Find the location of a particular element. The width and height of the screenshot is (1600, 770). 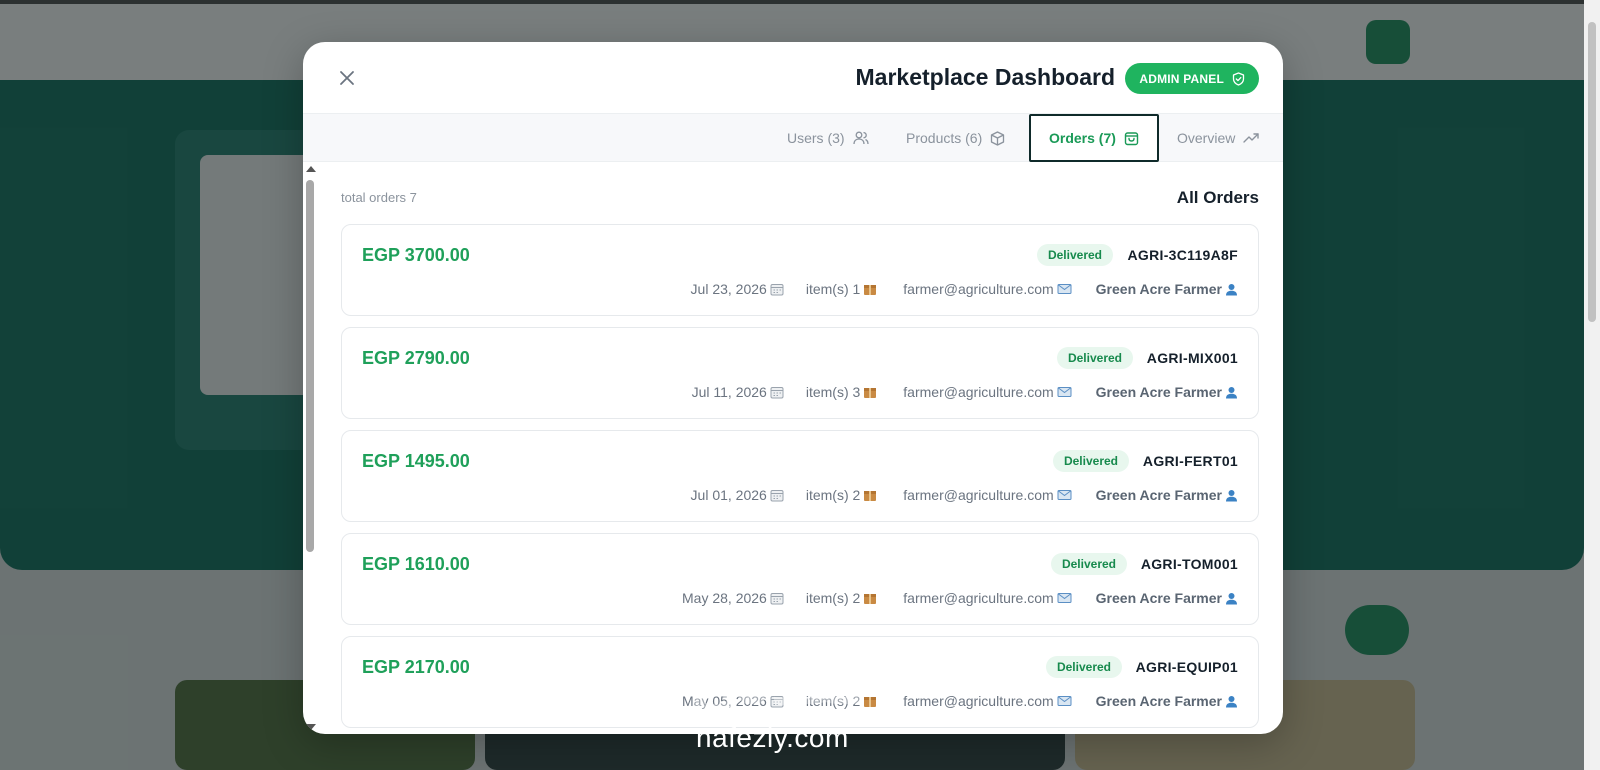

order-date: Jul 01, 2026 is located at coordinates (737, 495).